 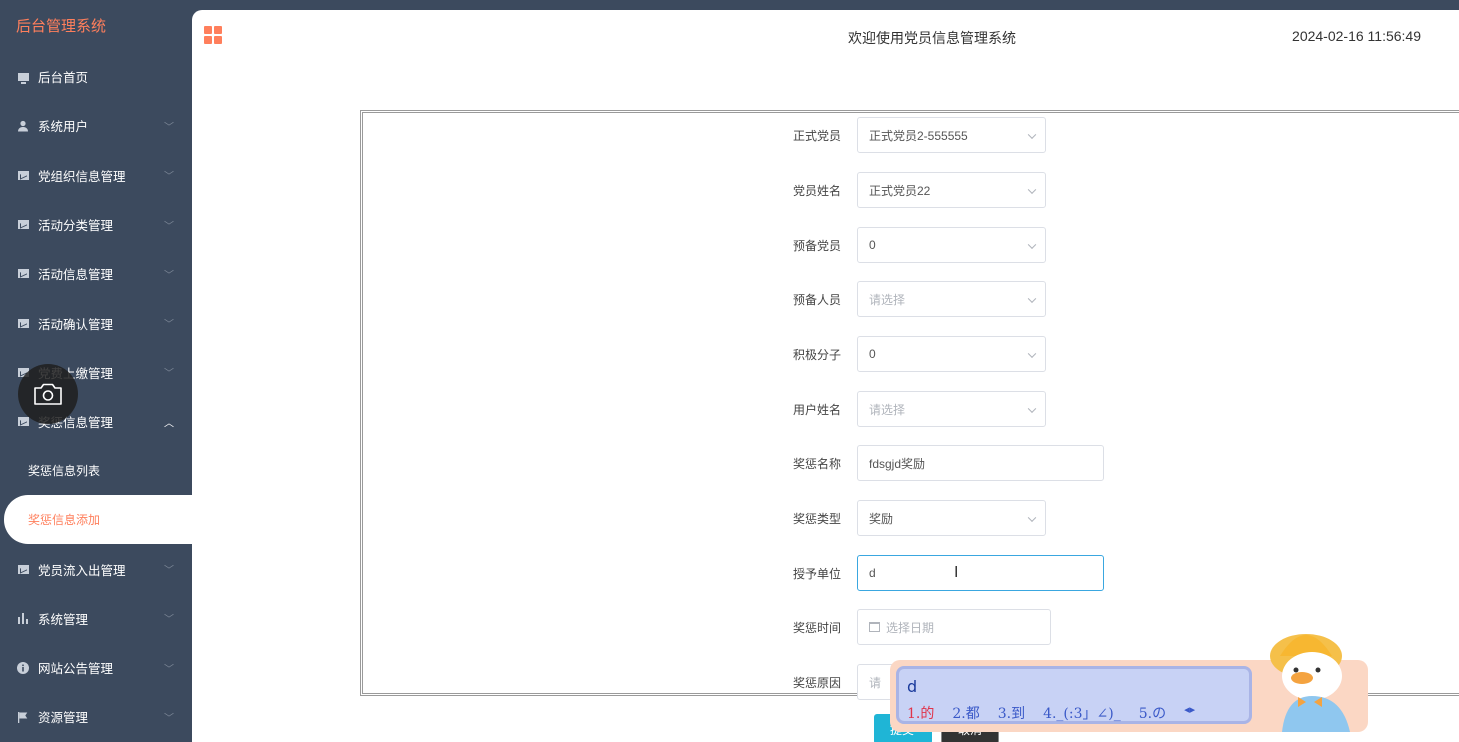 What do you see at coordinates (954, 627) in the screenshot?
I see `reward-date-picker: 选择日期` at bounding box center [954, 627].